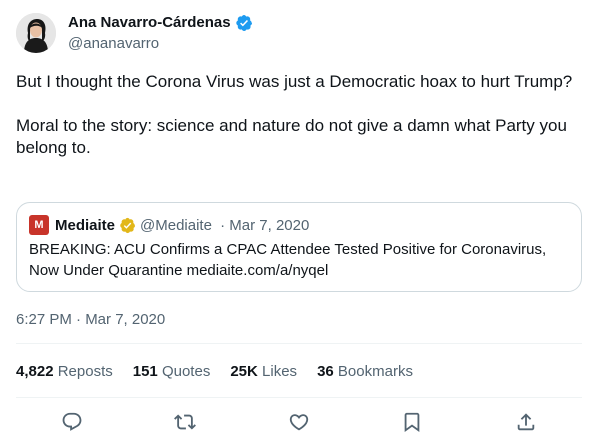 The image size is (598, 445). Describe the element at coordinates (244, 371) in the screenshot. I see `stat-value: 25K` at that location.